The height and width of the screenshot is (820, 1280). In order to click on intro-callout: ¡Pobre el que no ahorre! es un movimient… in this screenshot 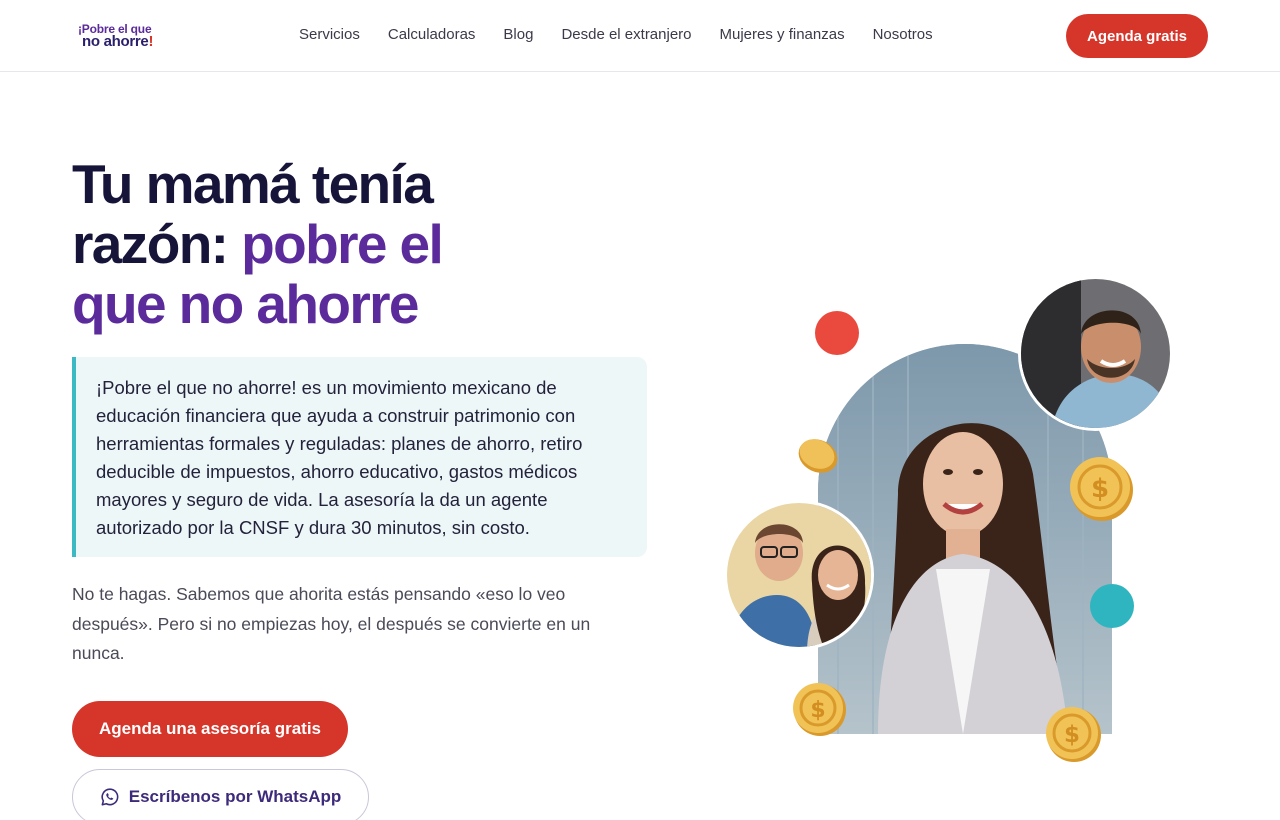, I will do `click(359, 457)`.